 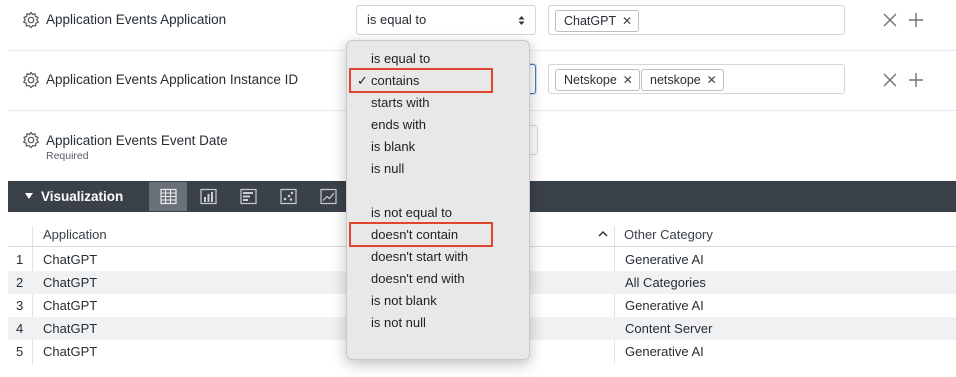 I want to click on required-label: Required, so click(x=67, y=156).